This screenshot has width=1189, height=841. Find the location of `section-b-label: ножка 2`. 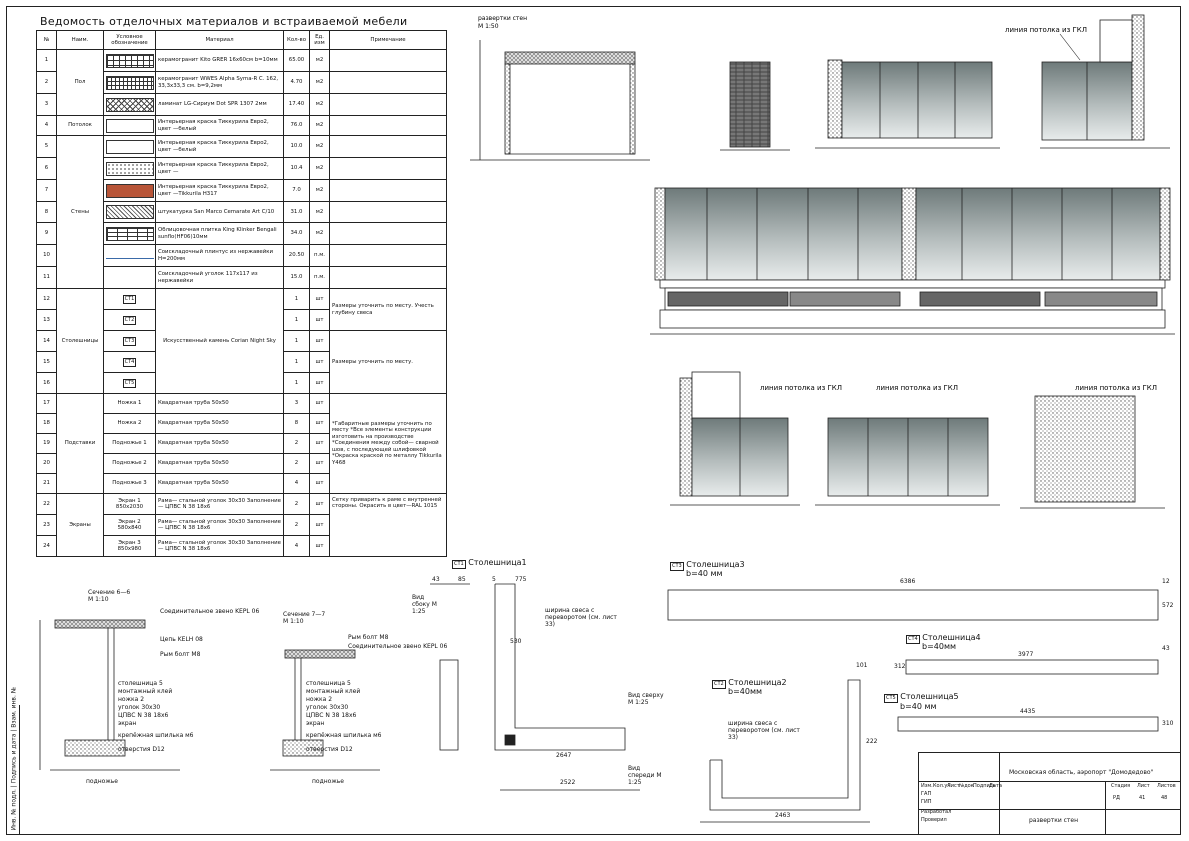

section-b-label: ножка 2 is located at coordinates (131, 699).